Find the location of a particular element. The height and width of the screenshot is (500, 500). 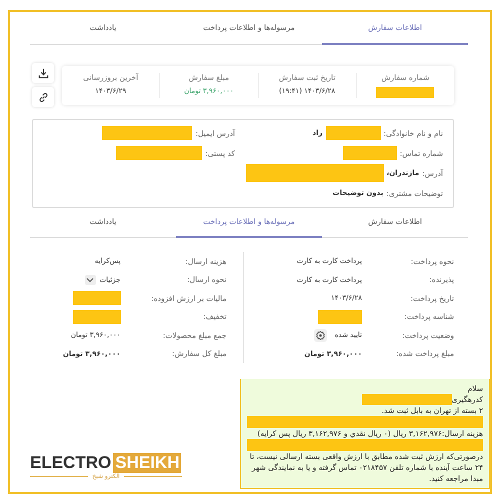

download-icon is located at coordinates (43, 73).